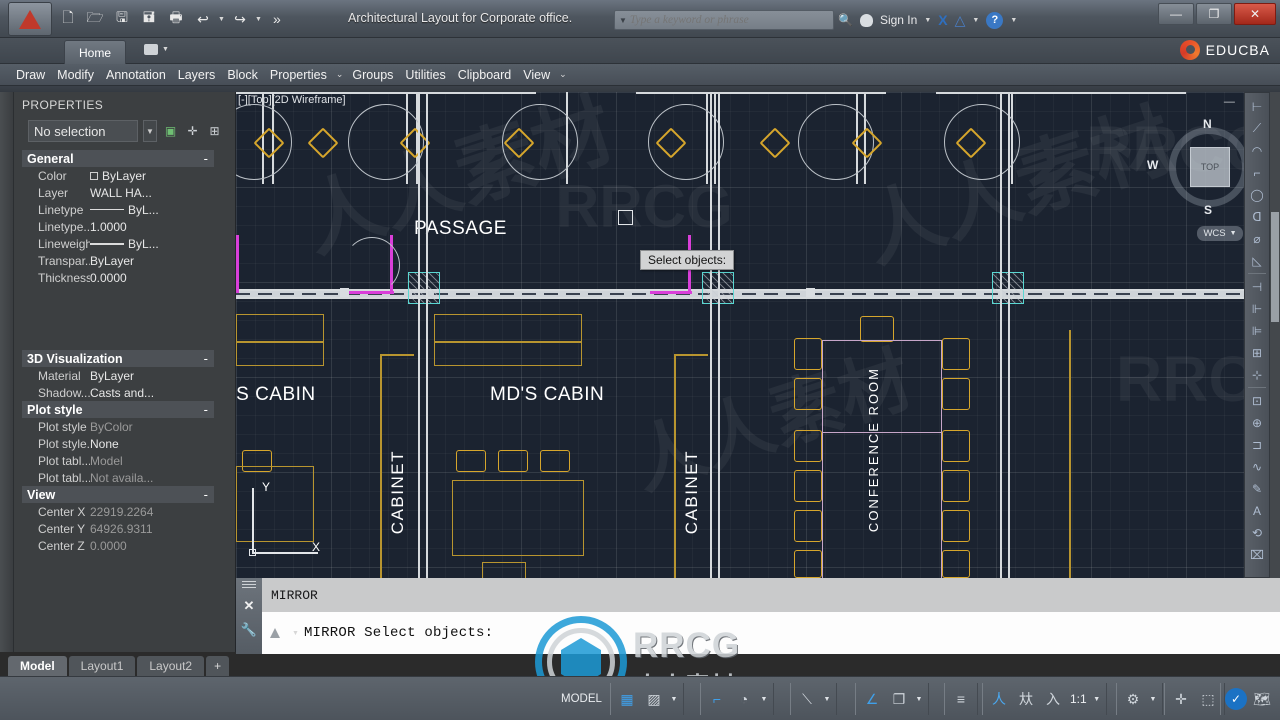 Image resolution: width=1280 pixels, height=720 pixels. What do you see at coordinates (68, 19) in the screenshot?
I see `new-icon: 🗋` at bounding box center [68, 19].